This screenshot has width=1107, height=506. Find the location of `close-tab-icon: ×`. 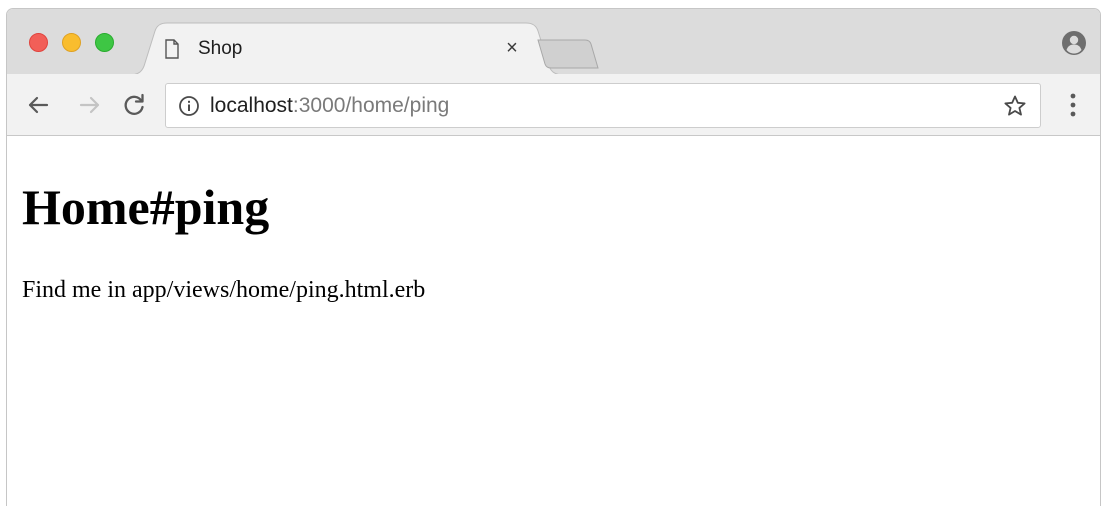

close-tab-icon: × is located at coordinates (512, 48).